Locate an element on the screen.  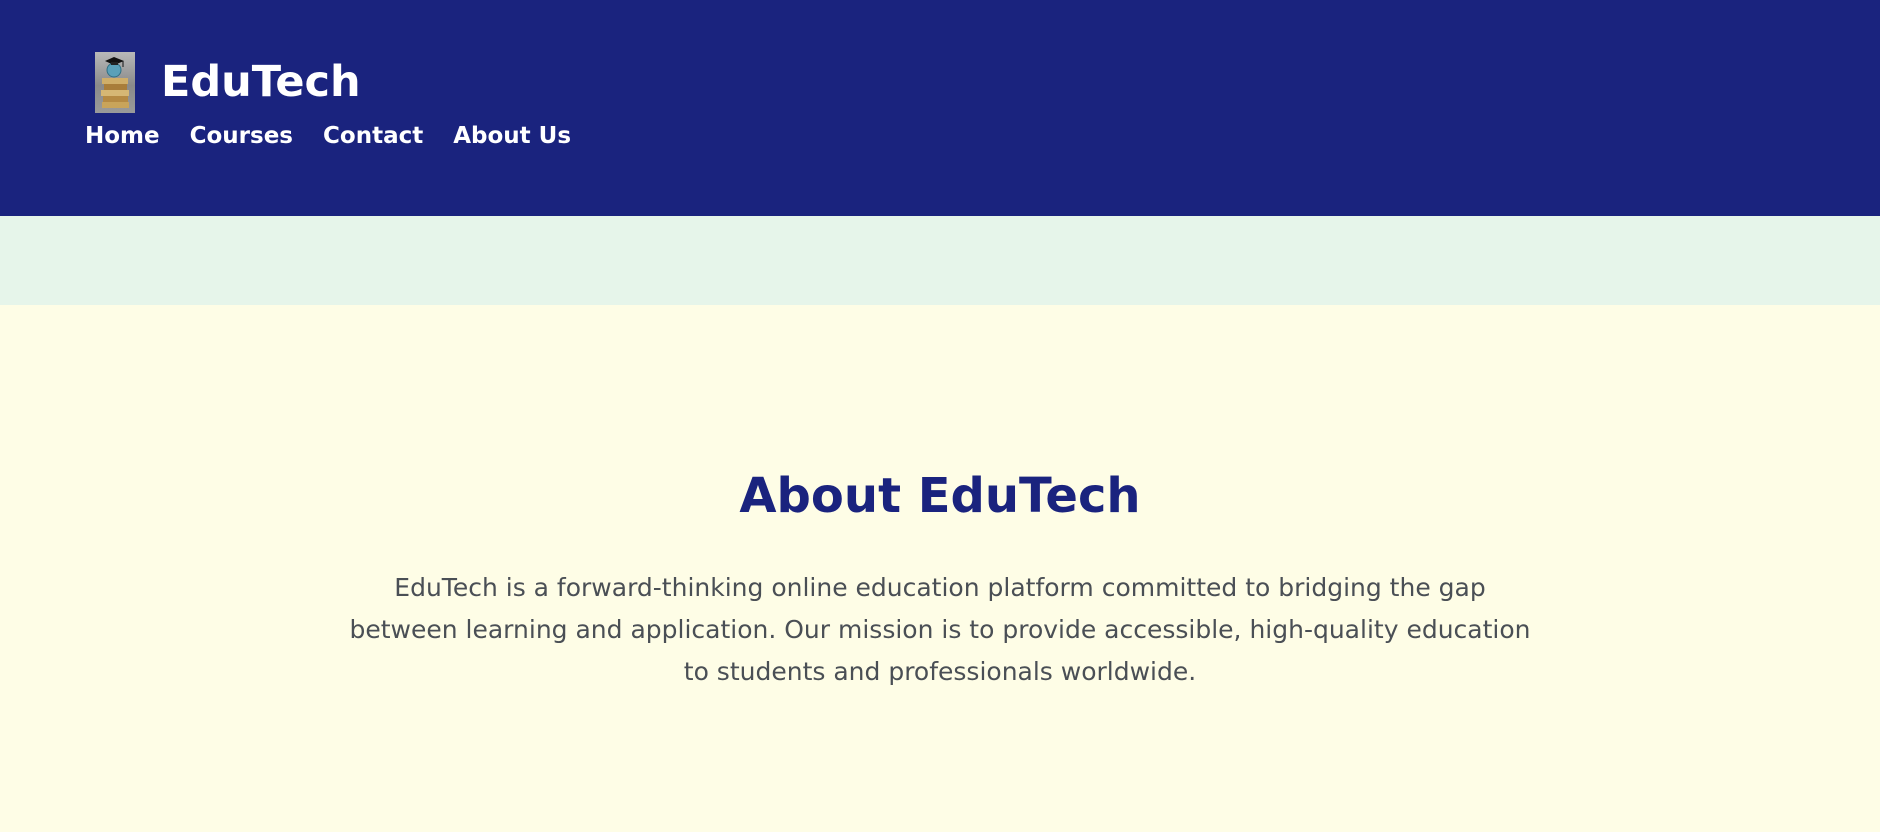
brand-name: EduTech is located at coordinates (261, 82).